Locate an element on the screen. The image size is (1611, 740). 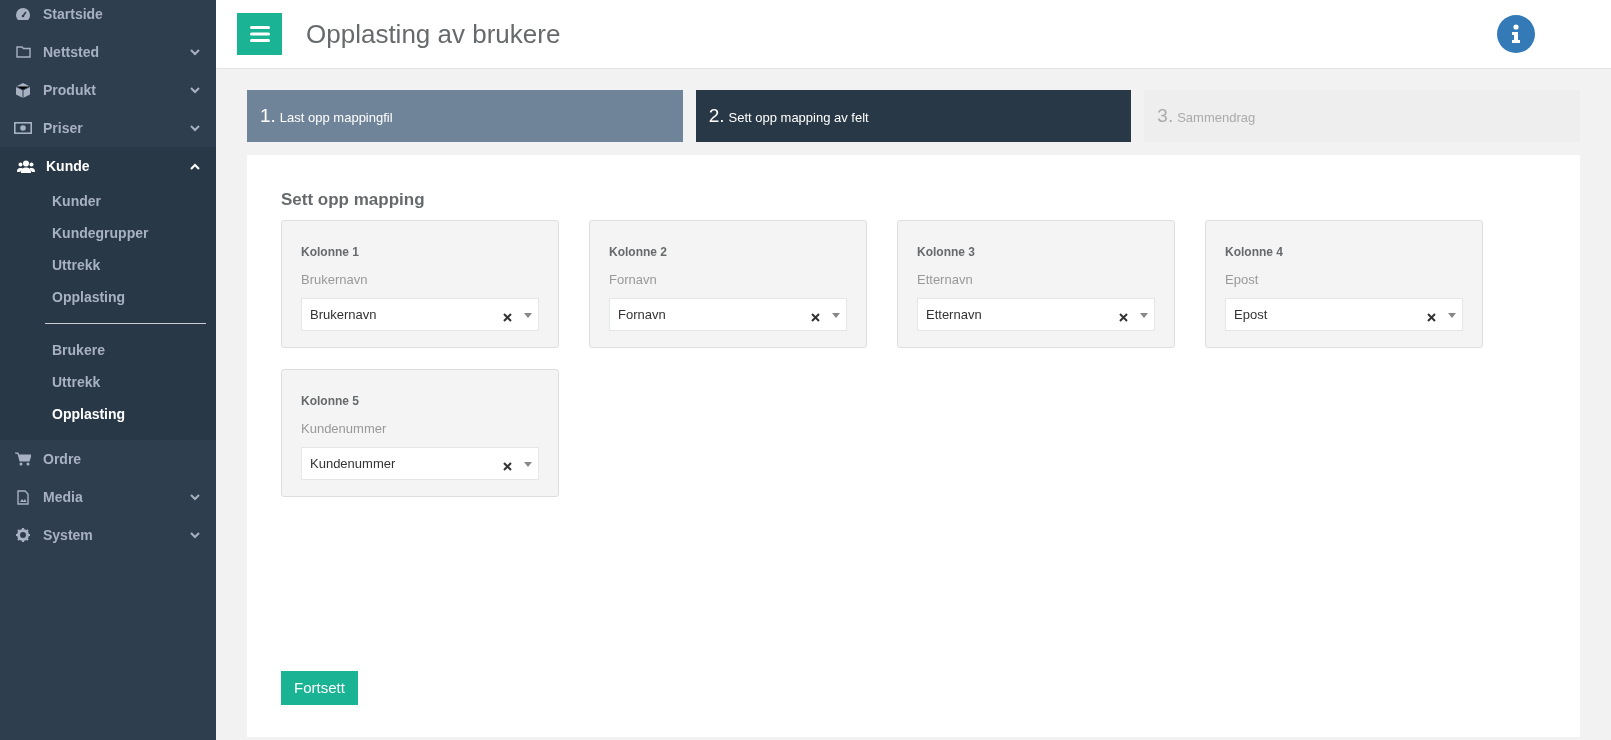
step-number: 2. is located at coordinates (716, 115).